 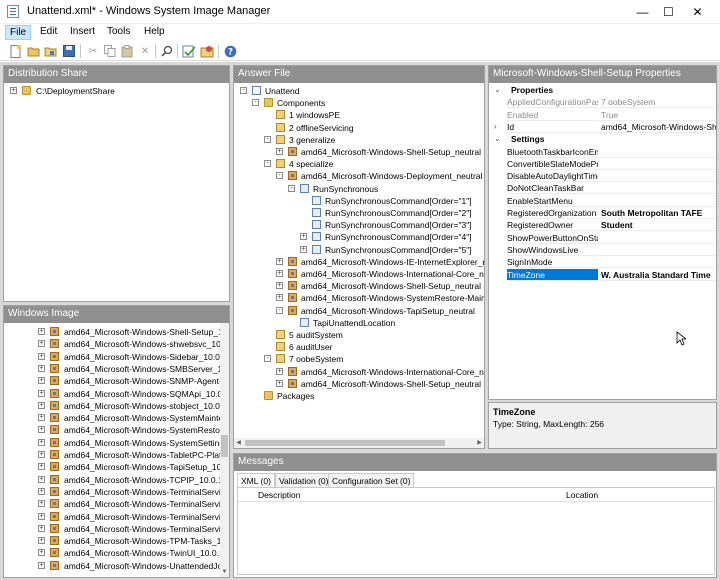 What do you see at coordinates (552, 274) in the screenshot?
I see `property-name: TimeZone` at bounding box center [552, 274].